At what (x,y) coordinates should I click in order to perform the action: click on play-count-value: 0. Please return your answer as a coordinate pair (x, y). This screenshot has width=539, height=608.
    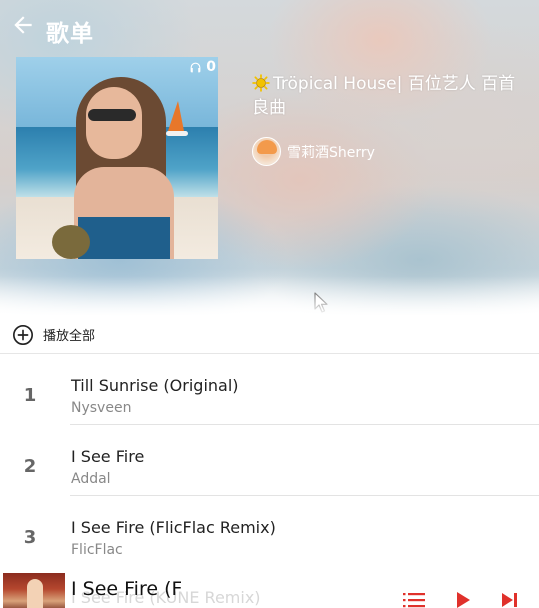
    Looking at the image, I should click on (211, 67).